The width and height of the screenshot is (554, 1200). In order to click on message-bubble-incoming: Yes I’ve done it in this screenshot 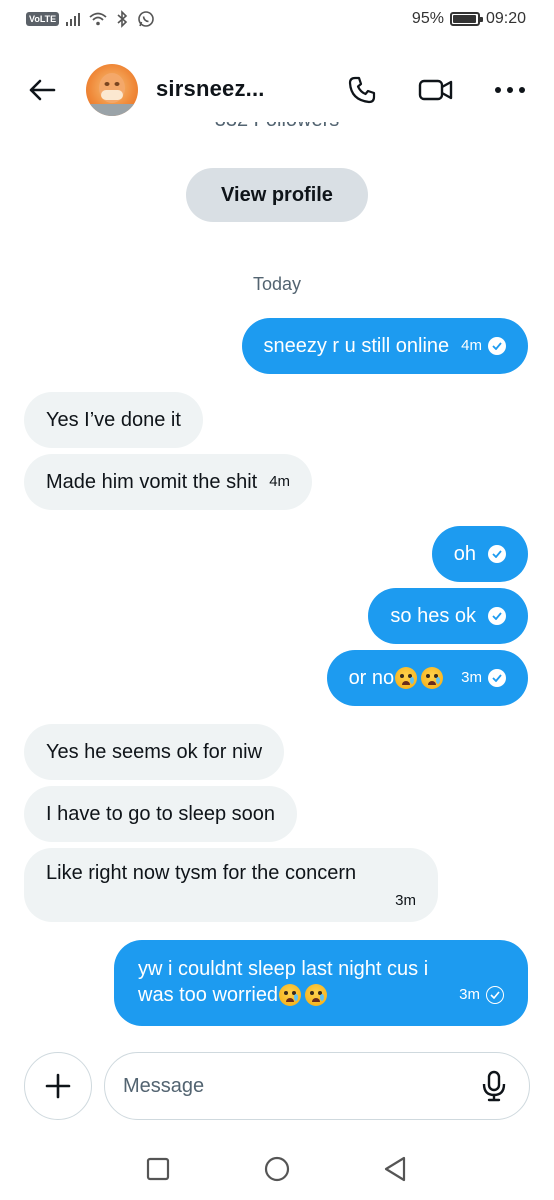, I will do `click(113, 420)`.